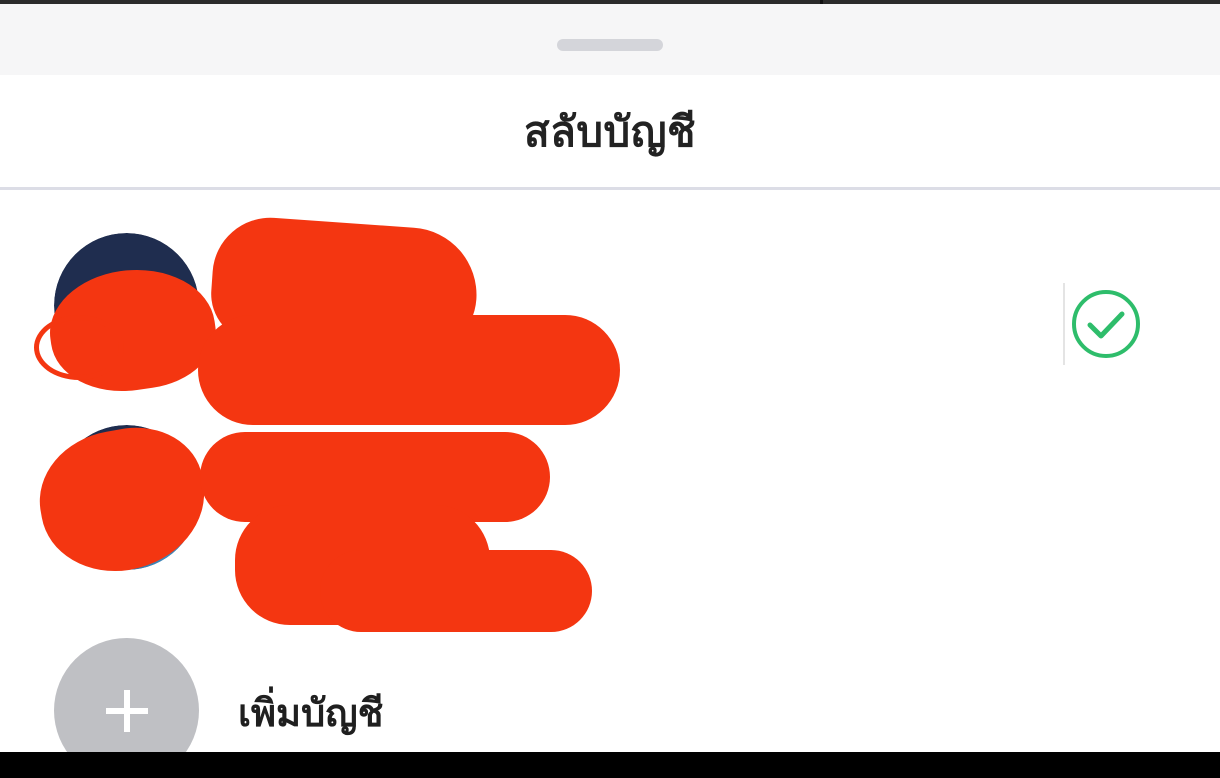  I want to click on title-bar: สลับบัญชี, so click(610, 131).